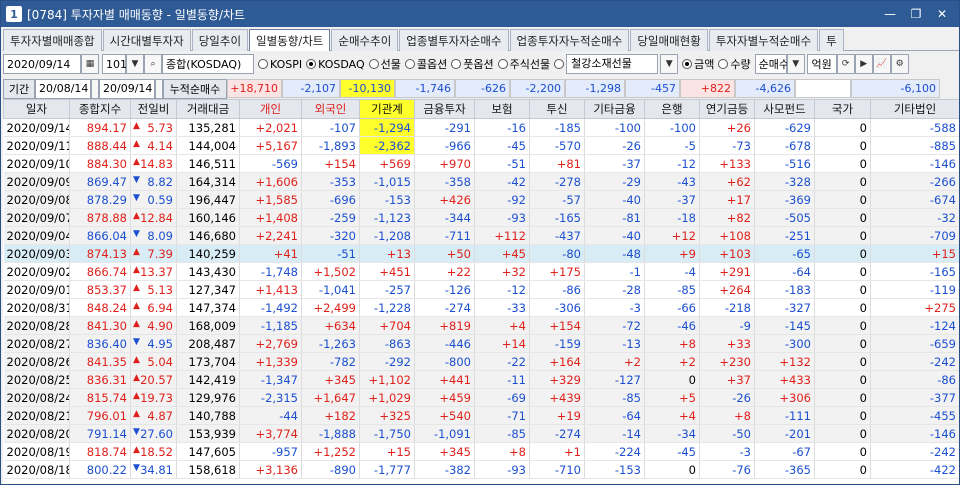 The width and height of the screenshot is (960, 485). What do you see at coordinates (220, 40) in the screenshot?
I see `tab-2: 당일추이` at bounding box center [220, 40].